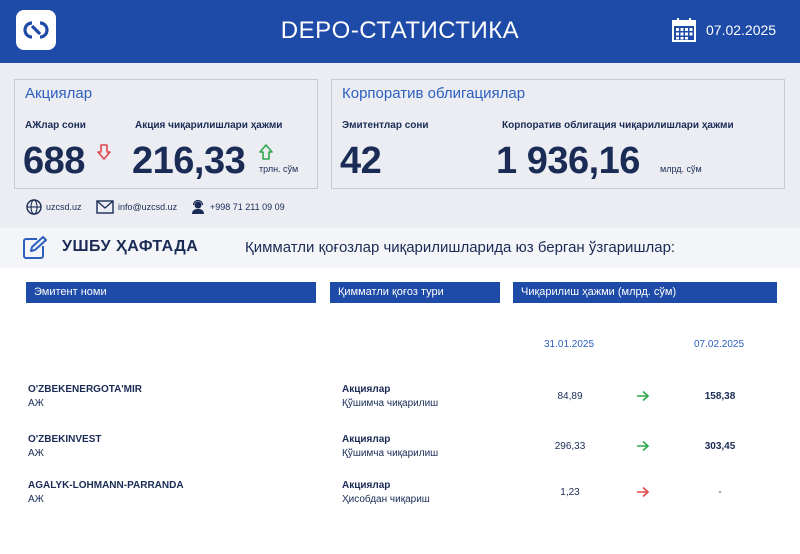 This screenshot has height=554, width=800. What do you see at coordinates (400, 209) in the screenshot?
I see `contacts-bar: uzcsd.uz info@uzcsd.uz +998 71 211 09 09` at bounding box center [400, 209].